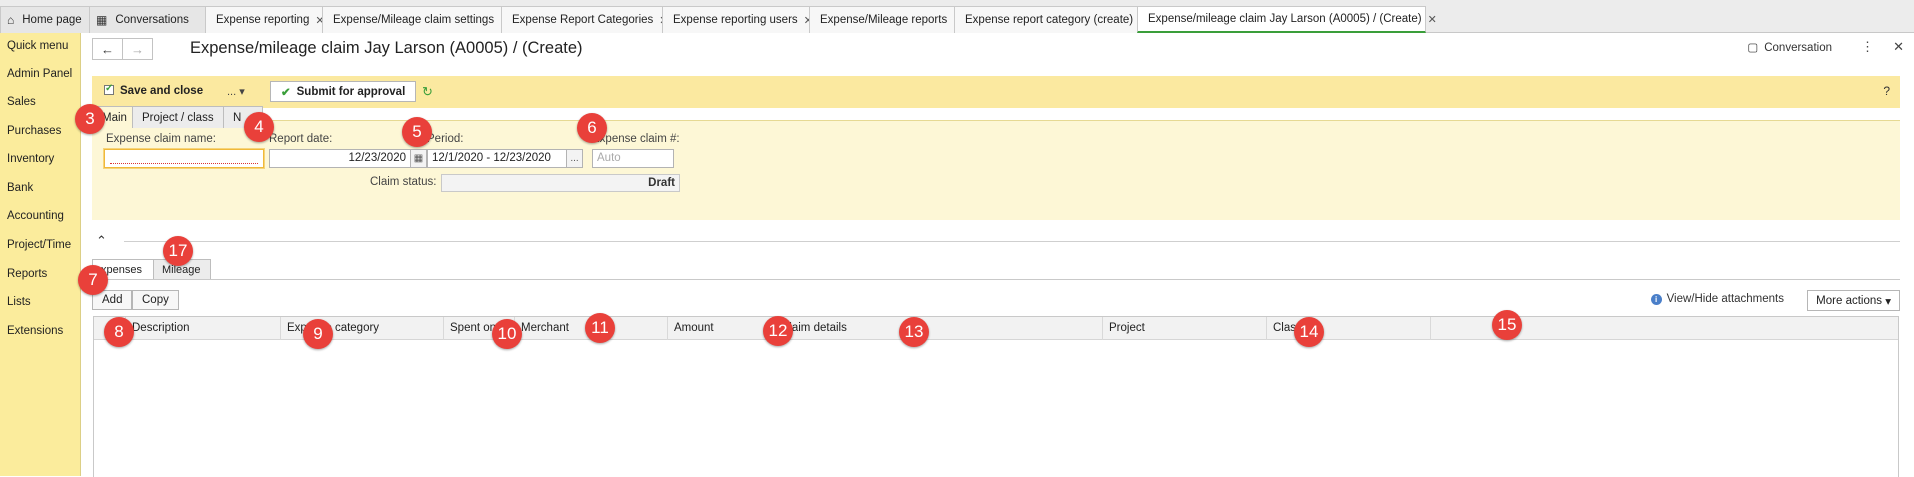 This screenshot has width=1914, height=477. Describe the element at coordinates (37, 46) in the screenshot. I see `menu-item-quick-menu: Quick menu` at that location.